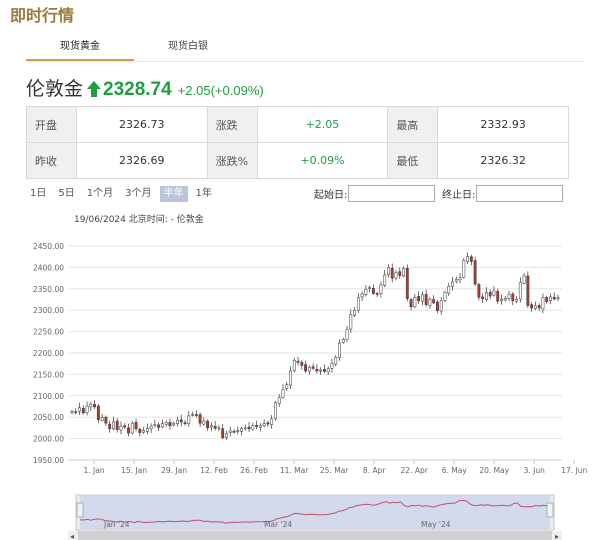 Image resolution: width=602 pixels, height=540 pixels. What do you see at coordinates (48, 289) in the screenshot?
I see `y-tick-label: 2350.00` at bounding box center [48, 289].